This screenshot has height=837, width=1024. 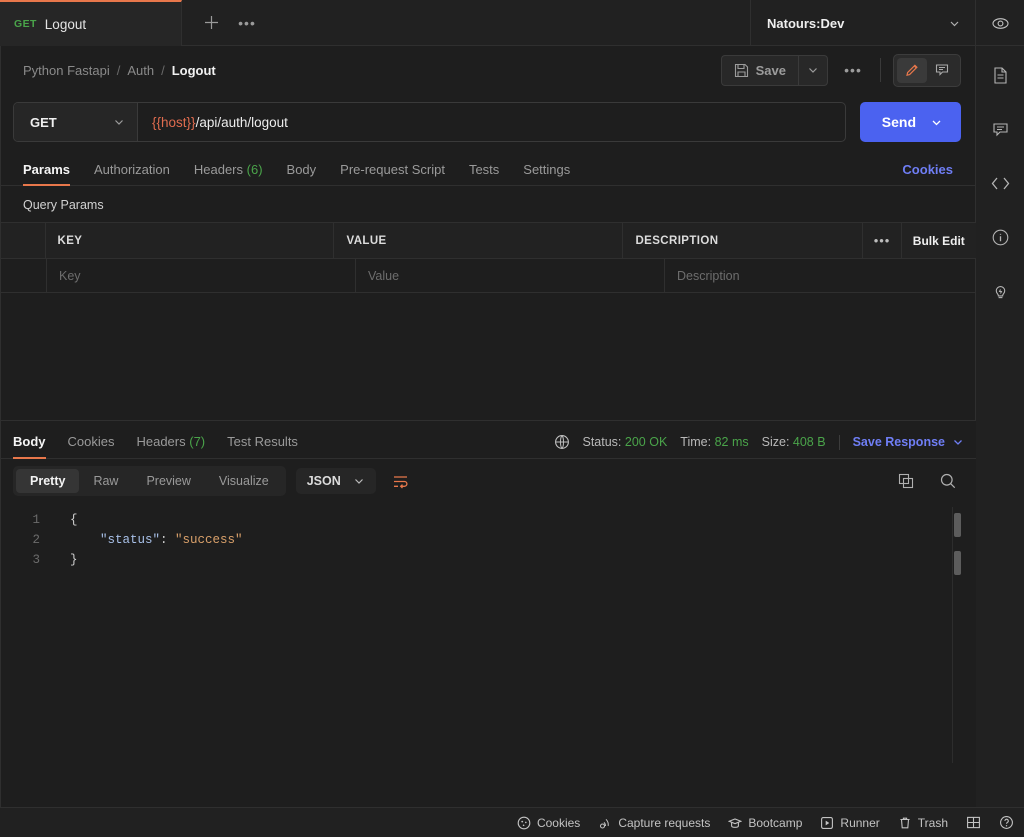 What do you see at coordinates (25, 24) in the screenshot?
I see `request-tab-method: GET` at bounding box center [25, 24].